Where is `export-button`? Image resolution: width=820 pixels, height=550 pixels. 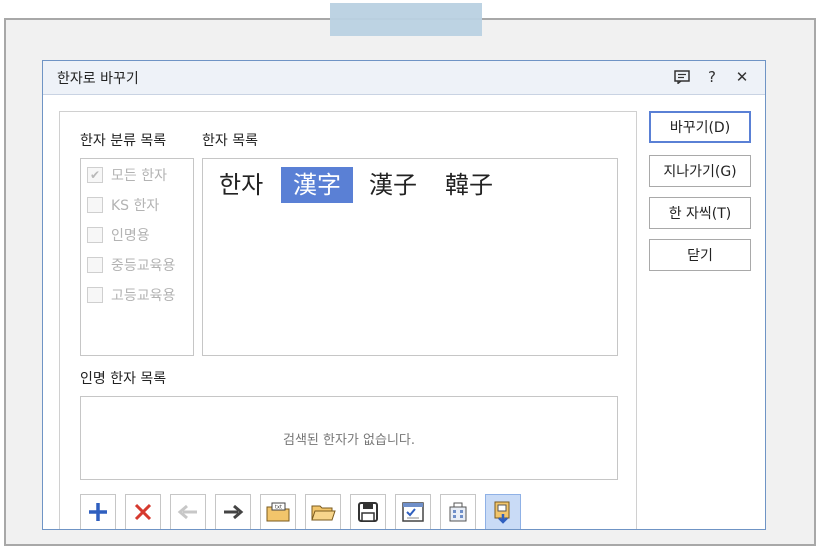
export-button is located at coordinates (503, 511).